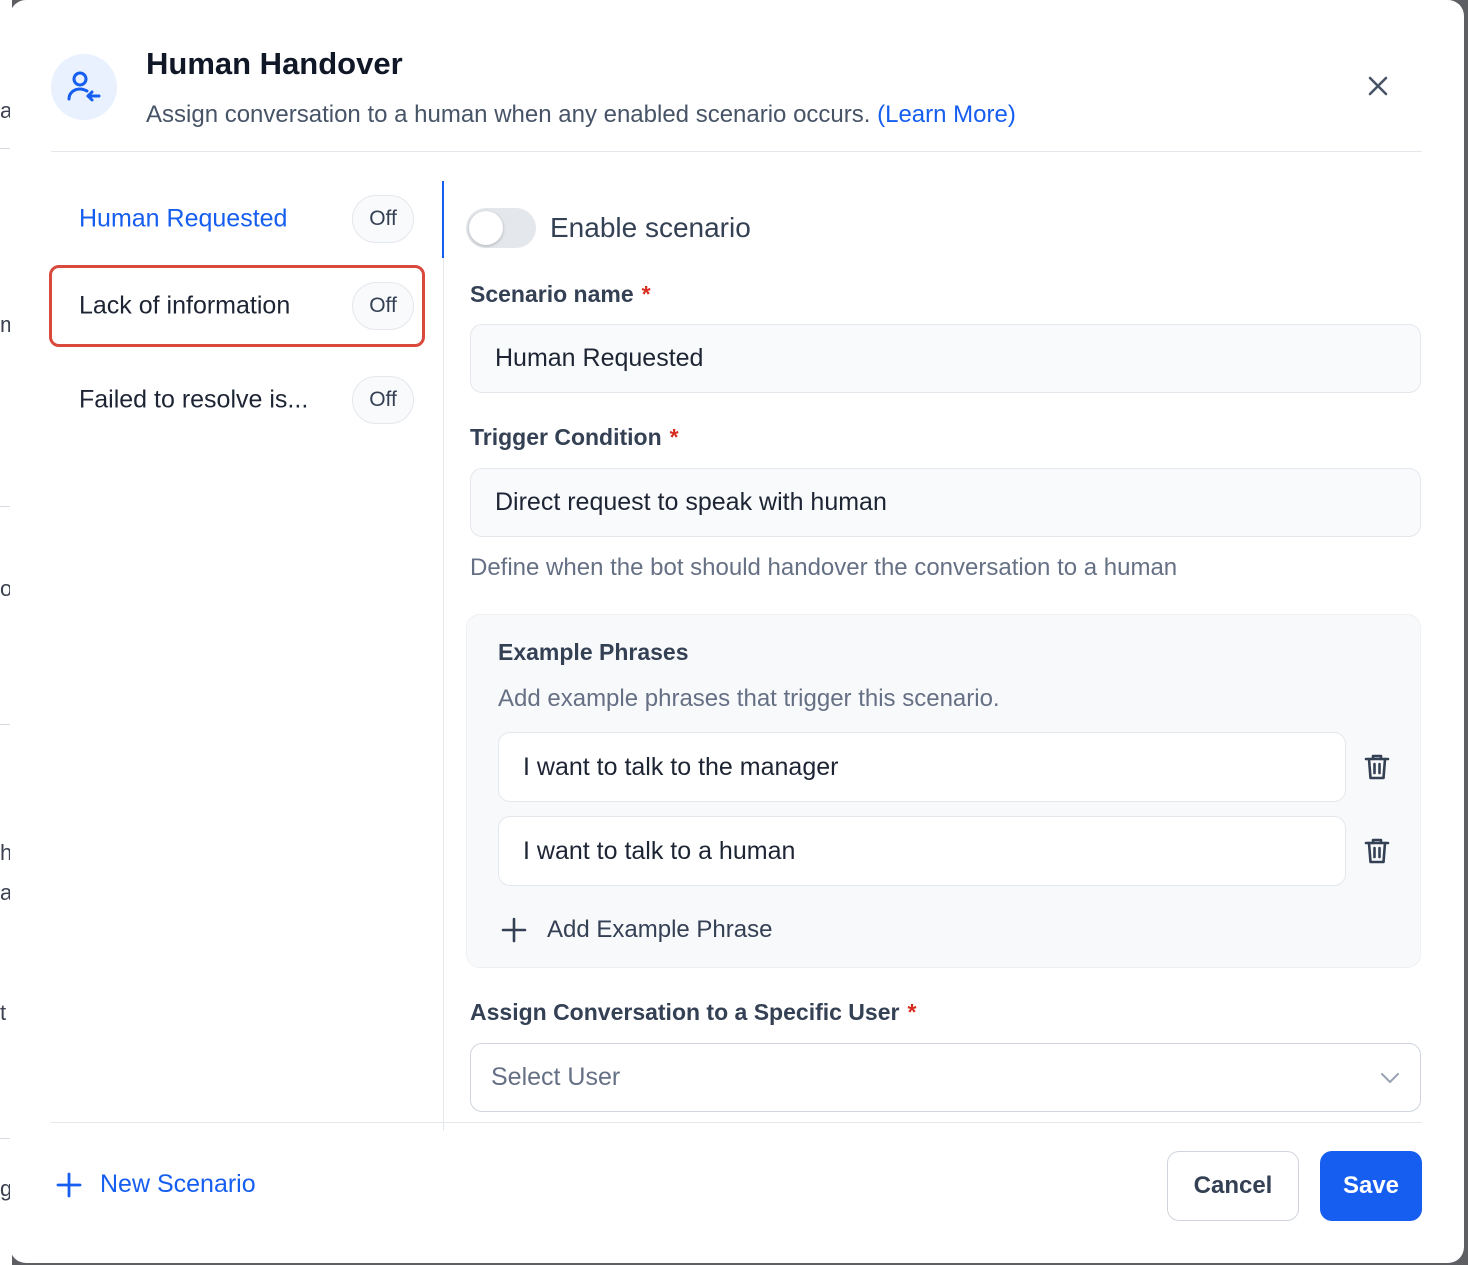 The width and height of the screenshot is (1468, 1265). I want to click on example-phrase-input: I want to talk to a human, so click(922, 851).